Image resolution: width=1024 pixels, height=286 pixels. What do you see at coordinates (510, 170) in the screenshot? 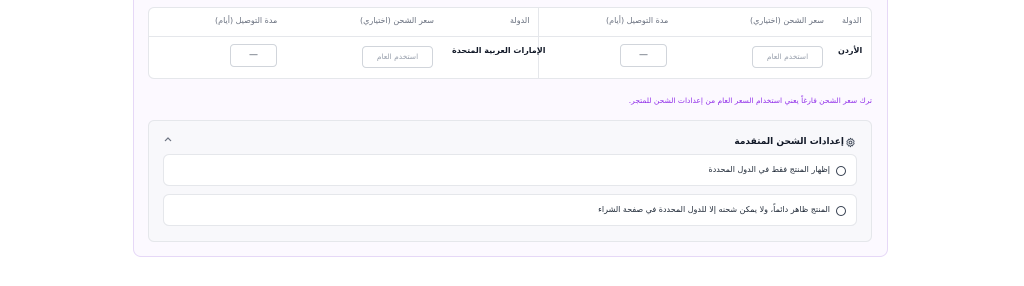
I see `option-show-only-selected: إظهار المنتج فقط في الدول المحددة` at bounding box center [510, 170].